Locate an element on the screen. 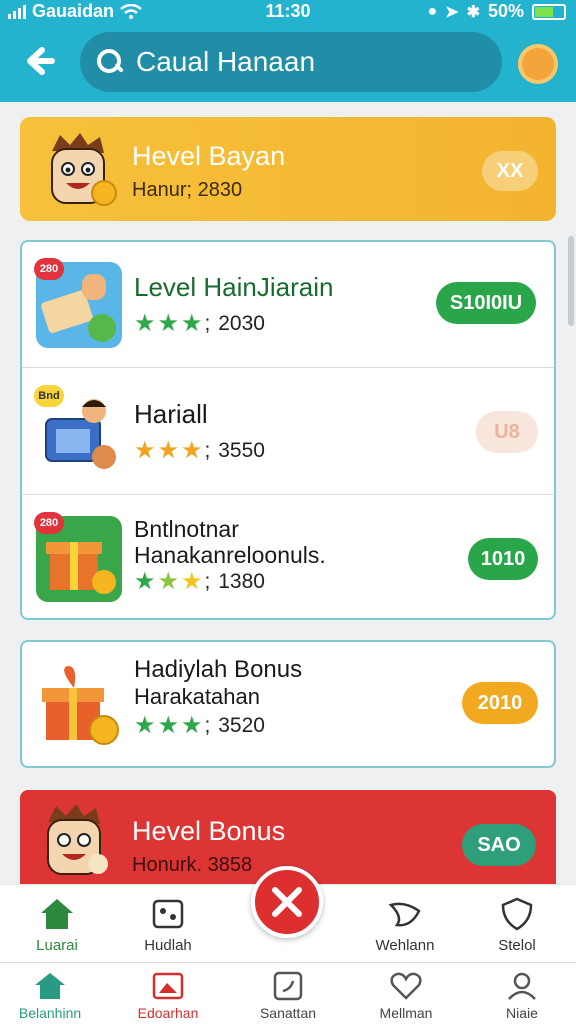 This screenshot has width=576, height=1024. bird-icon is located at coordinates (404, 914).